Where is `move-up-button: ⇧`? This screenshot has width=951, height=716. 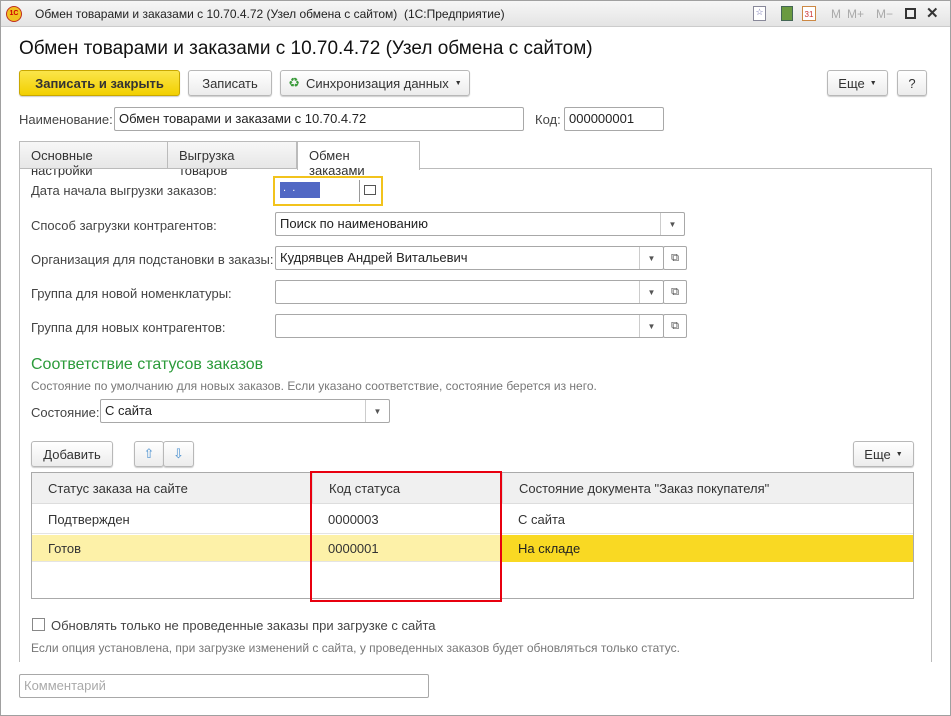 move-up-button: ⇧ is located at coordinates (149, 454).